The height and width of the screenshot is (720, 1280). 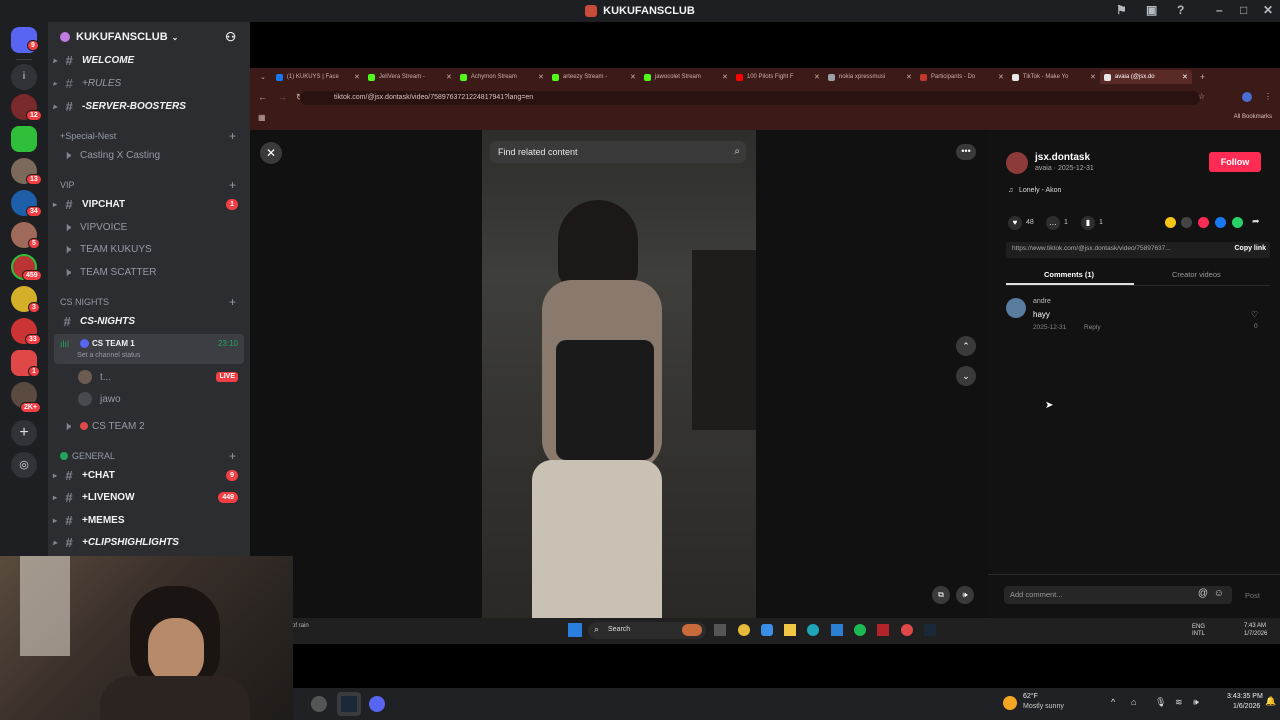 What do you see at coordinates (1270, 701) in the screenshot?
I see `notification-icon: 🔔` at bounding box center [1270, 701].